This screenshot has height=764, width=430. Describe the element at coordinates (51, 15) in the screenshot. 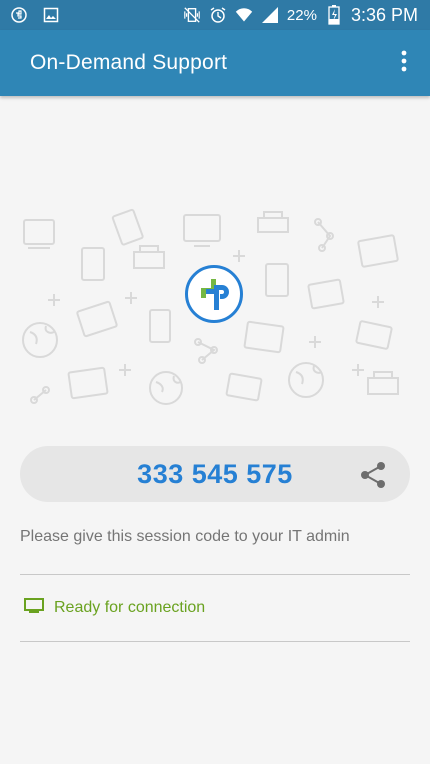

I see `gallery-icon` at that location.